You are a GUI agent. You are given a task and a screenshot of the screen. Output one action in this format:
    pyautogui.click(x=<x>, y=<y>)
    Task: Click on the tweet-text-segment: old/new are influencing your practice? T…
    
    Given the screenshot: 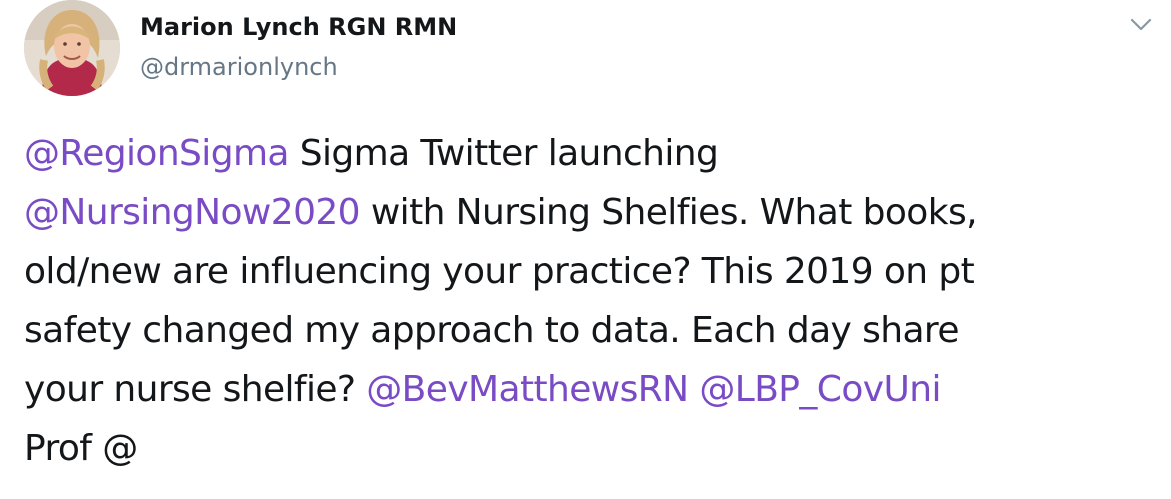 What is the action you would take?
    pyautogui.click(x=499, y=271)
    